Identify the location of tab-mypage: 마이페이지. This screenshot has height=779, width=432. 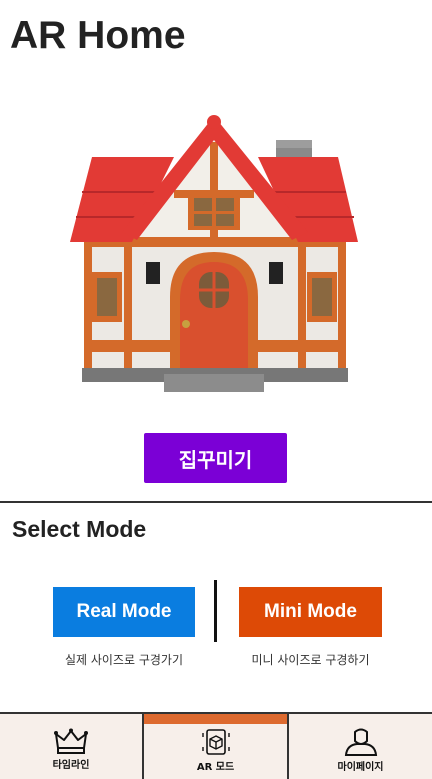
(360, 746).